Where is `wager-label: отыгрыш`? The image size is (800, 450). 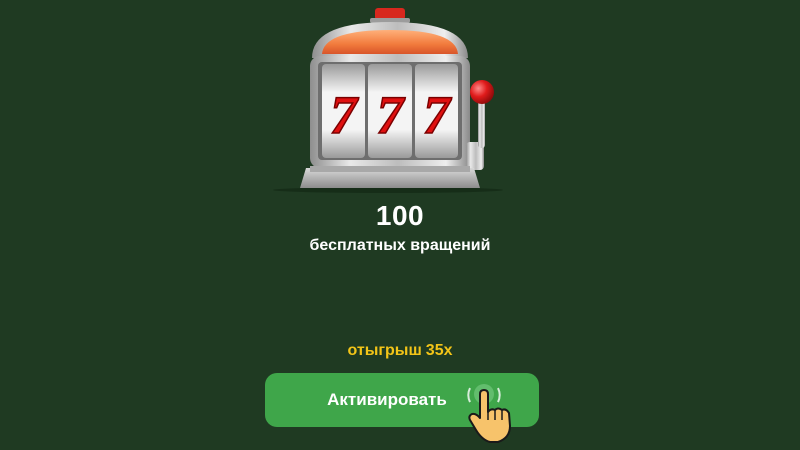 wager-label: отыгрыш is located at coordinates (384, 350).